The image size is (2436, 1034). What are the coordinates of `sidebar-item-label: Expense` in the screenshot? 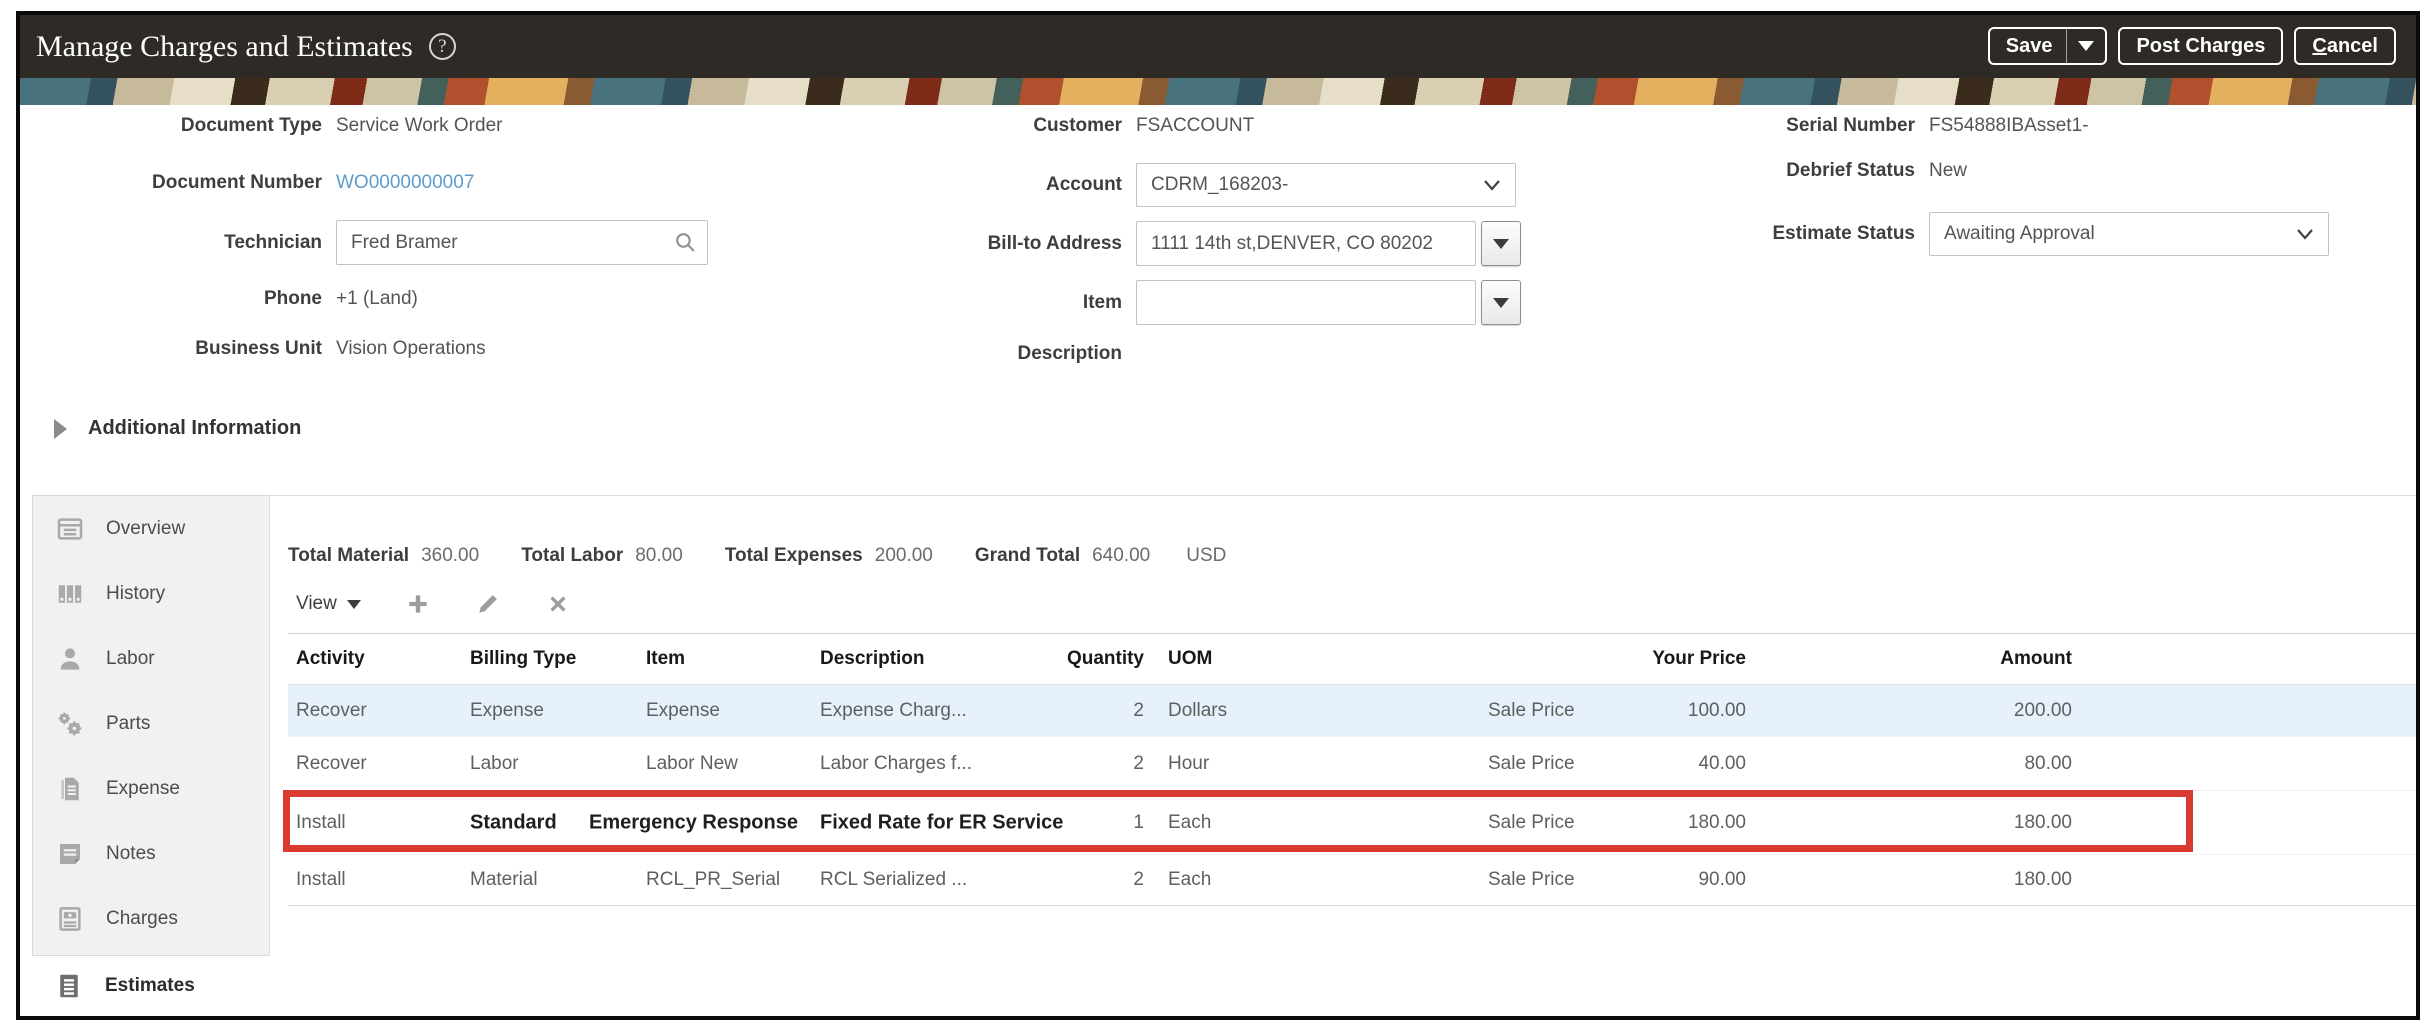 It's located at (143, 788).